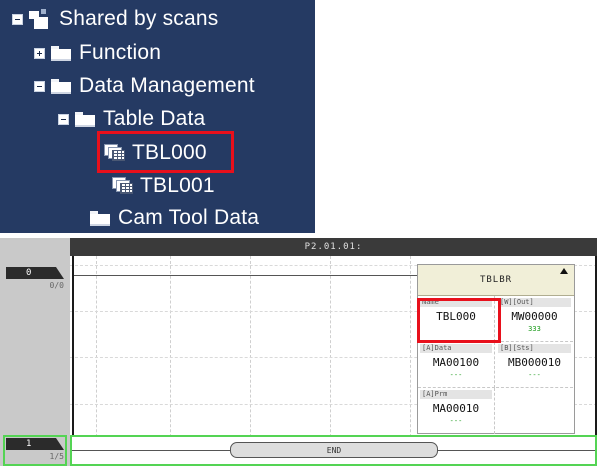 The width and height of the screenshot is (597, 466). What do you see at coordinates (534, 316) in the screenshot?
I see `param-value: MW00000` at bounding box center [534, 316].